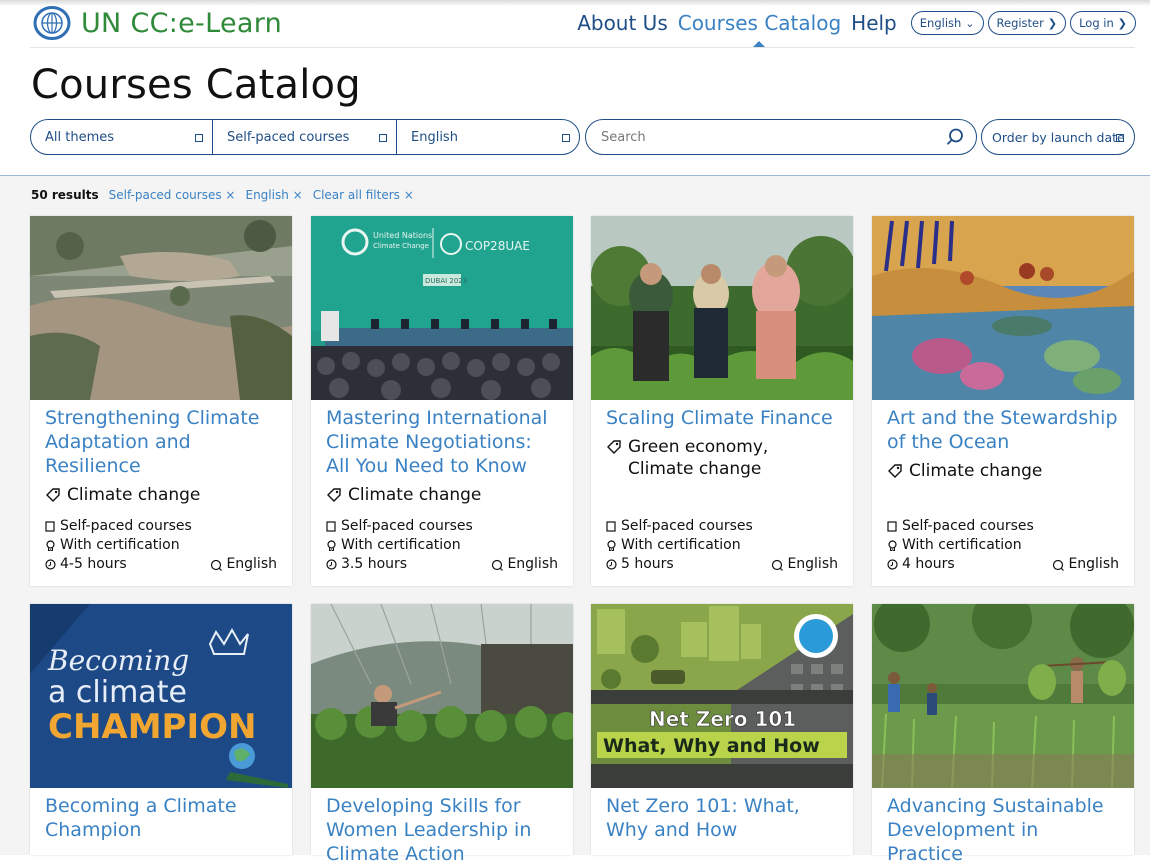 The height and width of the screenshot is (866, 1150). What do you see at coordinates (93, 564) in the screenshot?
I see `course-duration: 4-5 hours` at bounding box center [93, 564].